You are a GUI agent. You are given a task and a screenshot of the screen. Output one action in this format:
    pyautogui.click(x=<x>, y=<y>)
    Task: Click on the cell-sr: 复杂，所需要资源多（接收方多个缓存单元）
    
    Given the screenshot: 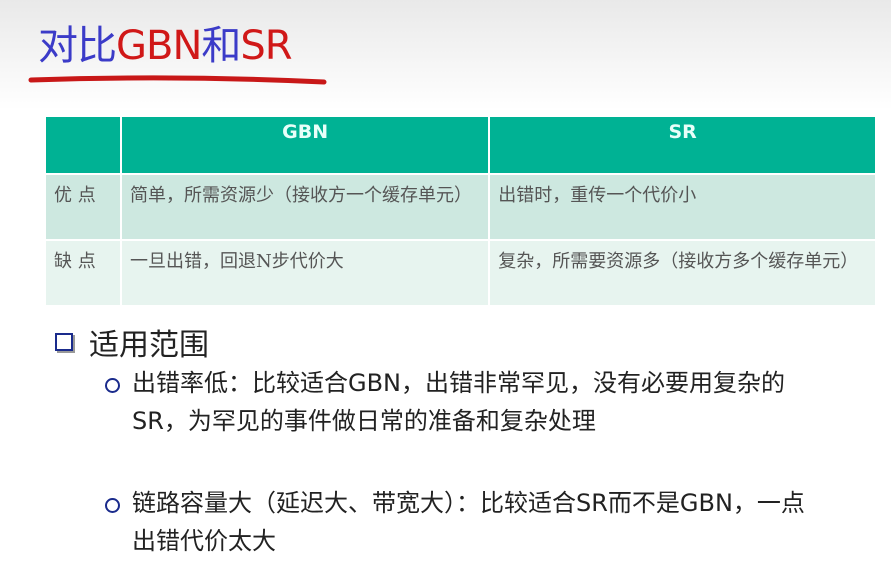 What is the action you would take?
    pyautogui.click(x=682, y=273)
    